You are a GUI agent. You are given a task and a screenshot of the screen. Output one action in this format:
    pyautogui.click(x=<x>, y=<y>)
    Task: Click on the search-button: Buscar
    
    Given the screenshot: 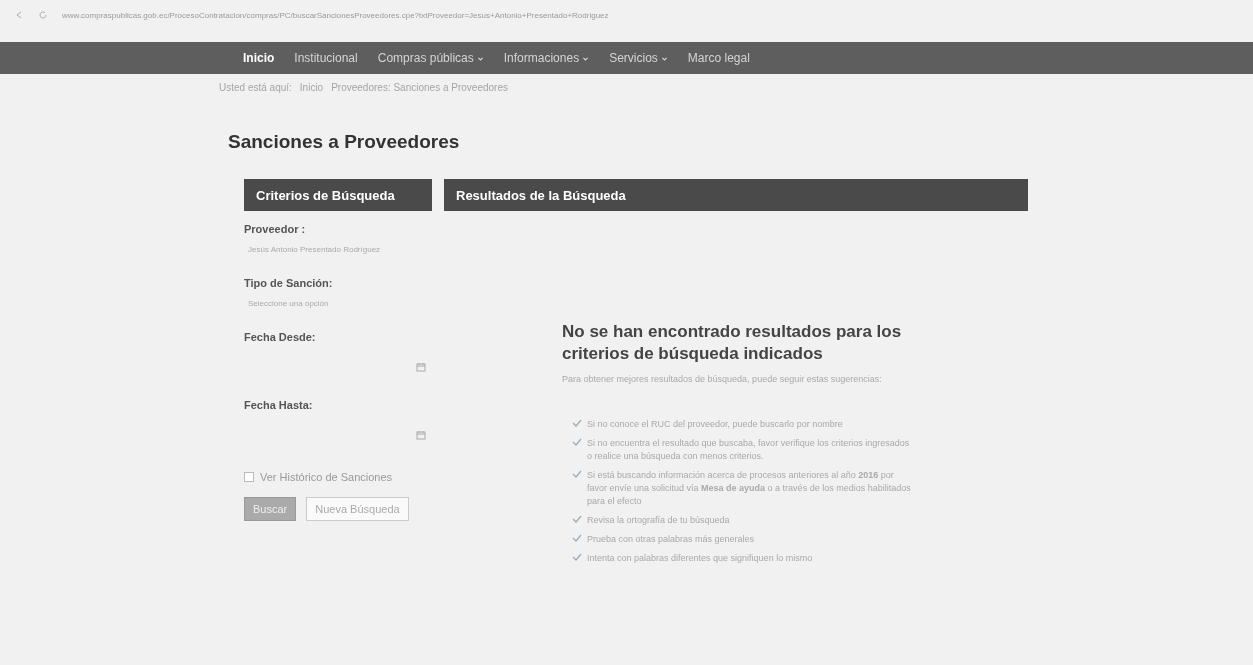 What is the action you would take?
    pyautogui.click(x=270, y=509)
    